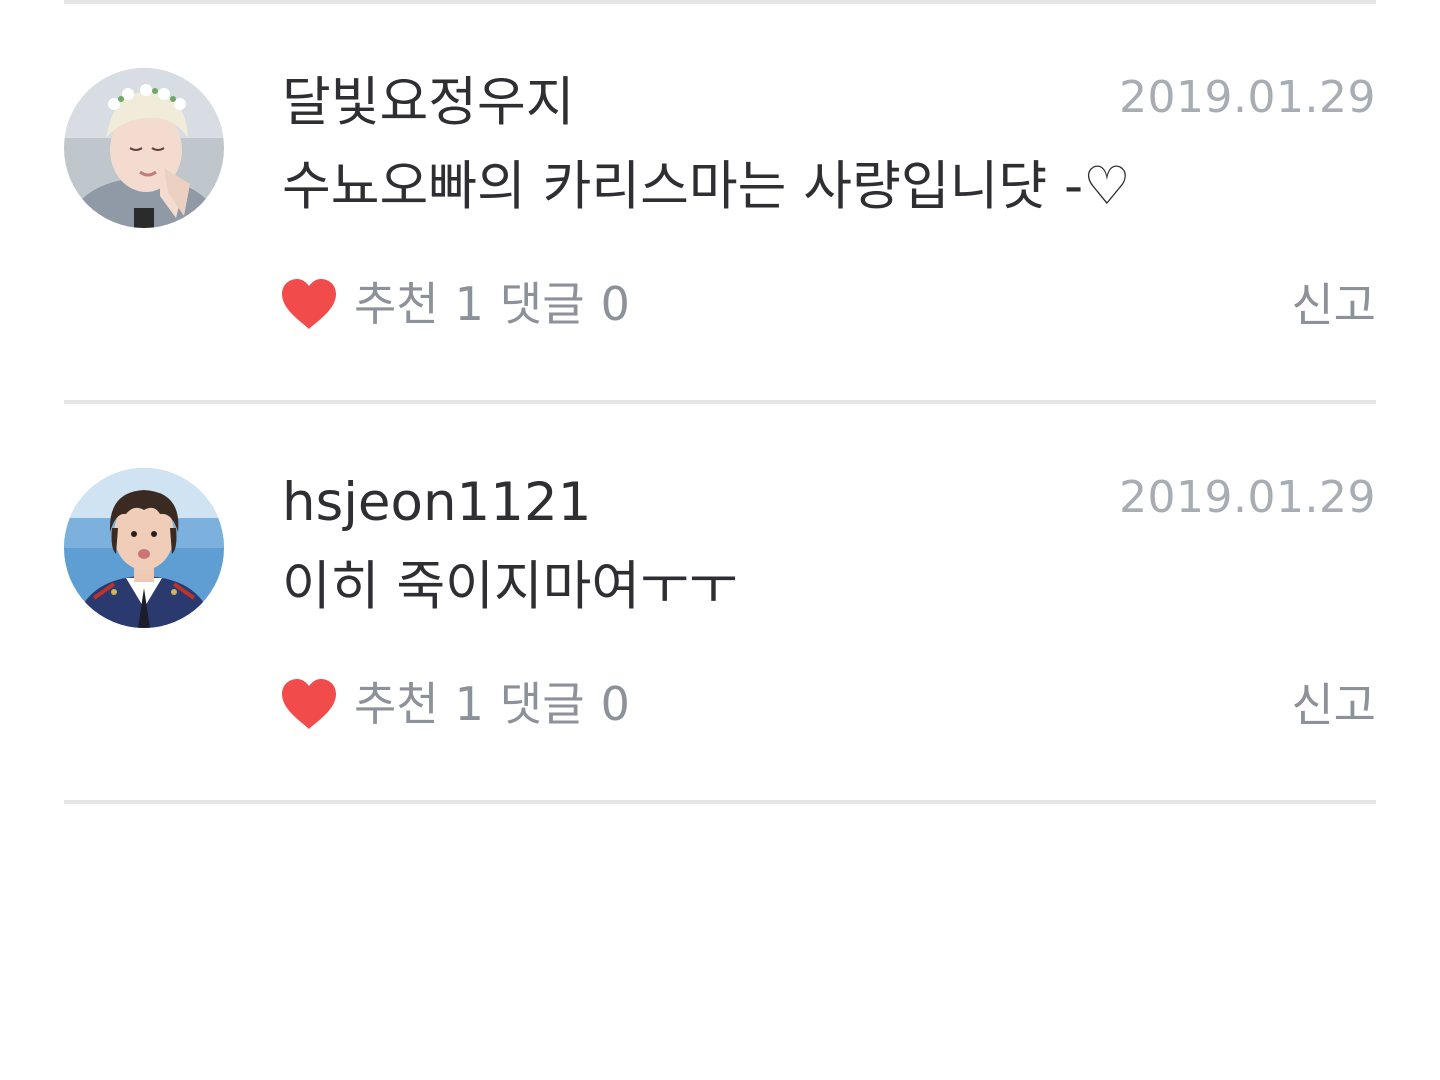  I want to click on comment-text: 수뇨오빠의 카리스마는 사량입니댯 -♡, so click(706, 186).